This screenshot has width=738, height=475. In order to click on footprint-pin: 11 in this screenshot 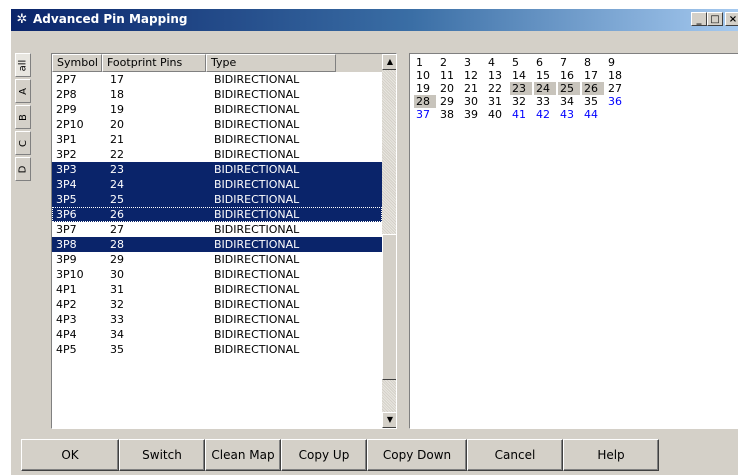, I will do `click(449, 75)`.